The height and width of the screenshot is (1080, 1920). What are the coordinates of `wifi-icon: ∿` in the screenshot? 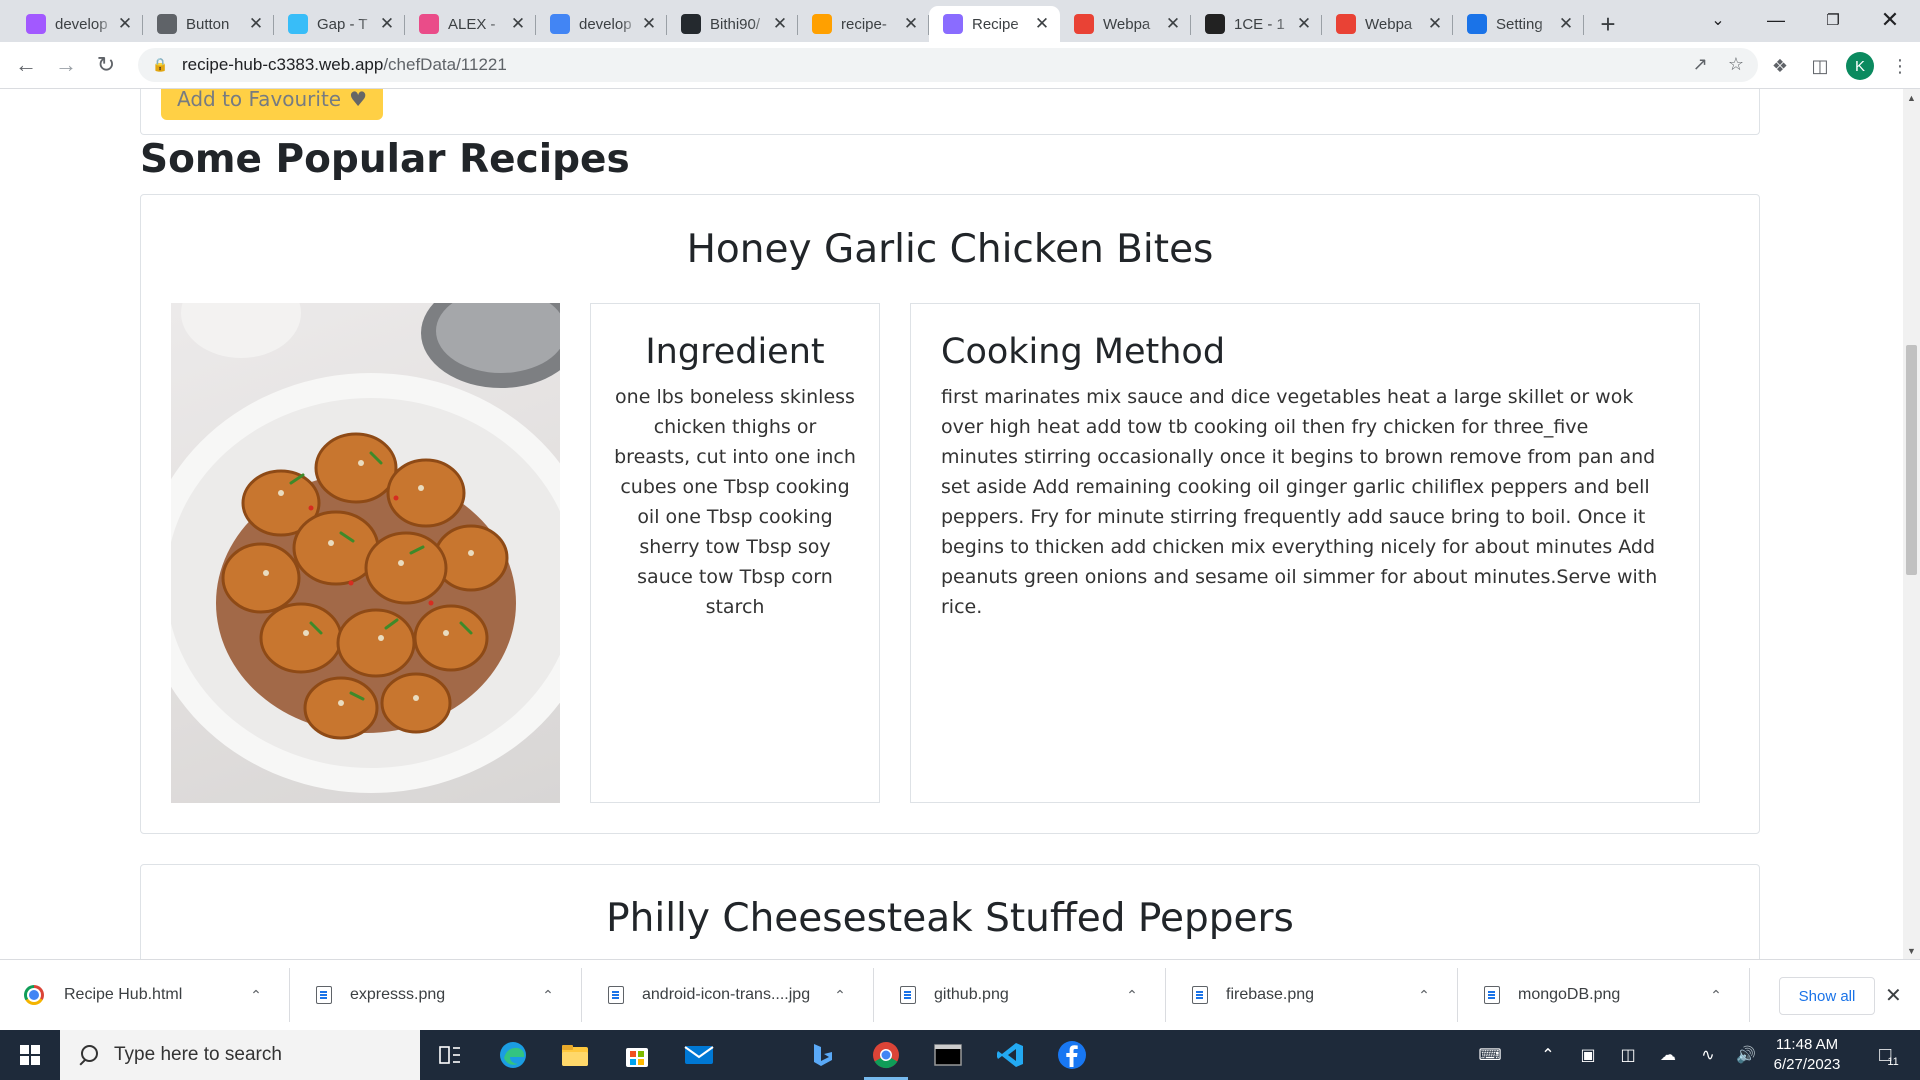 It's located at (1708, 1055).